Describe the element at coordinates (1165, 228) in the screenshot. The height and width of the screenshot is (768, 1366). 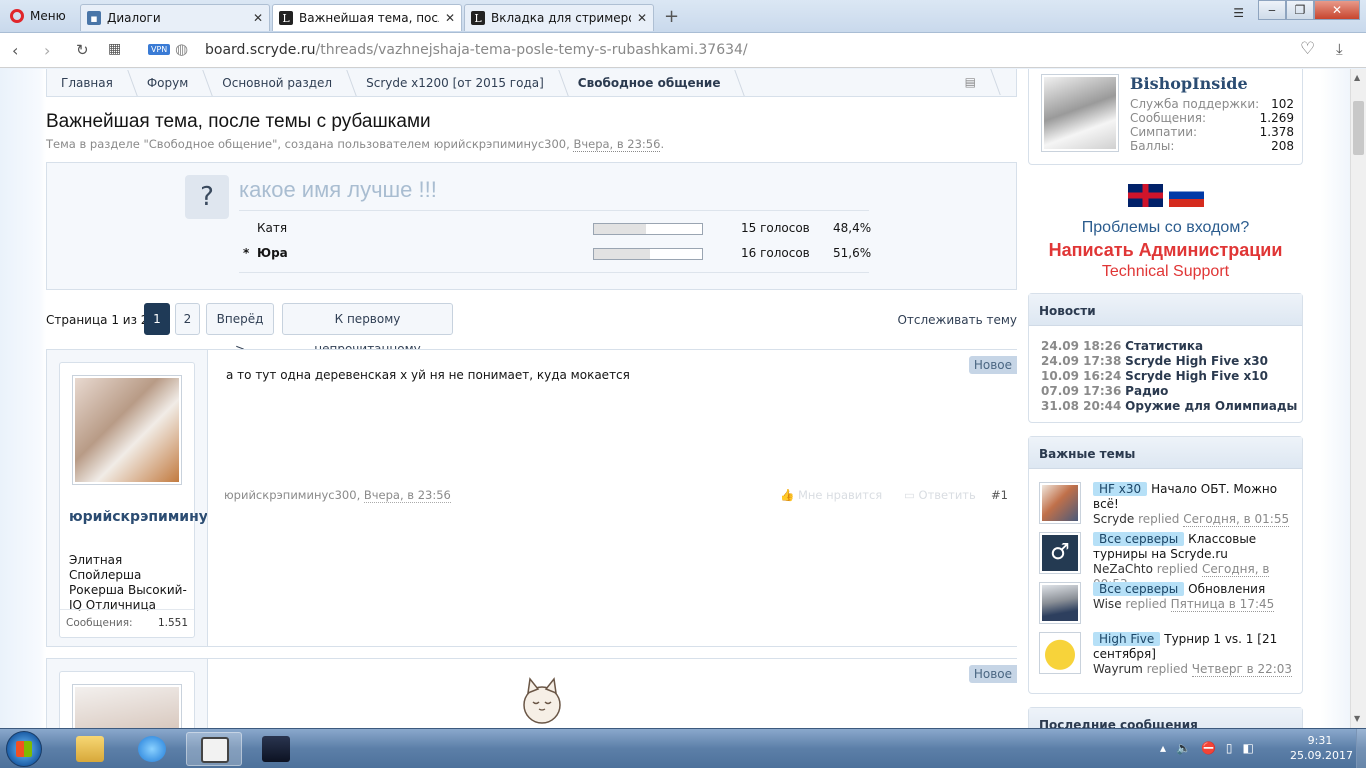
I see `login-problem-link: Проблемы со входом?` at that location.